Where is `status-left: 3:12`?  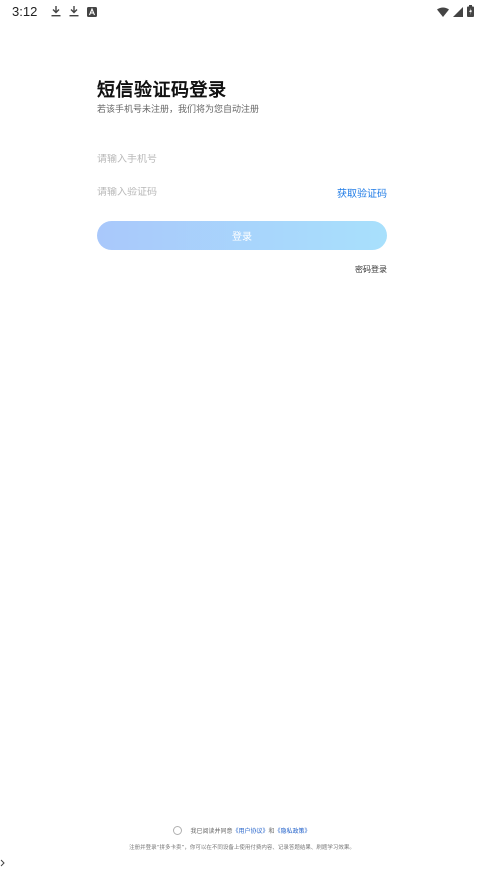 status-left: 3:12 is located at coordinates (55, 11).